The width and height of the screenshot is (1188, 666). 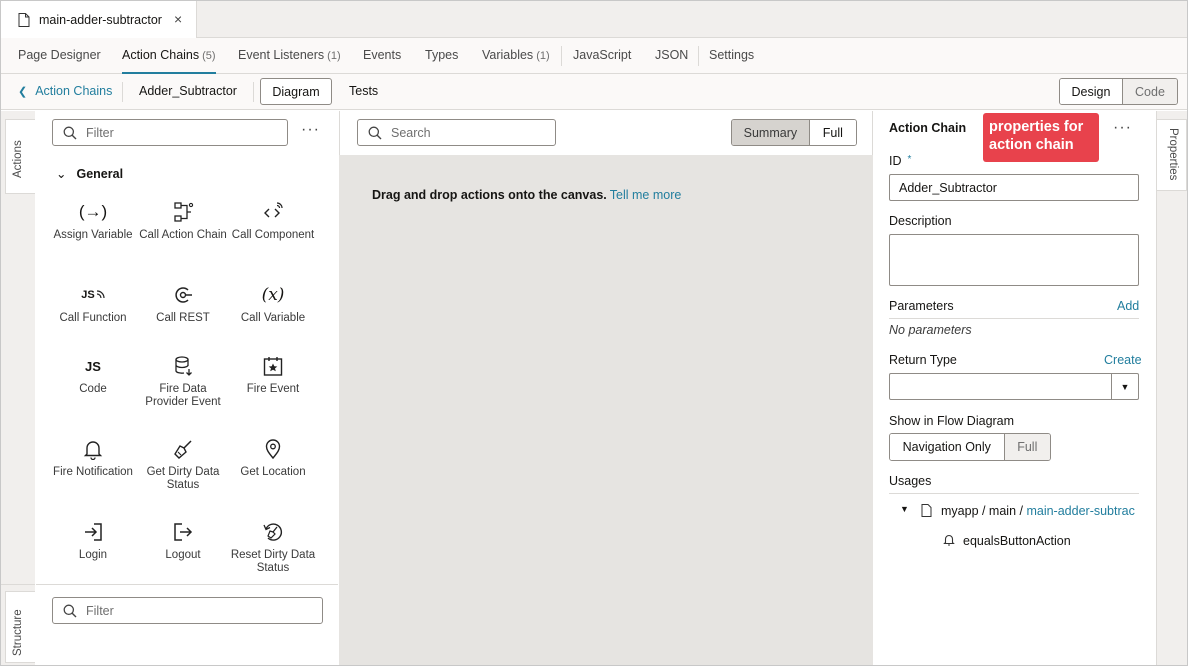 What do you see at coordinates (310, 130) in the screenshot?
I see `palette-more-icon: ···` at bounding box center [310, 130].